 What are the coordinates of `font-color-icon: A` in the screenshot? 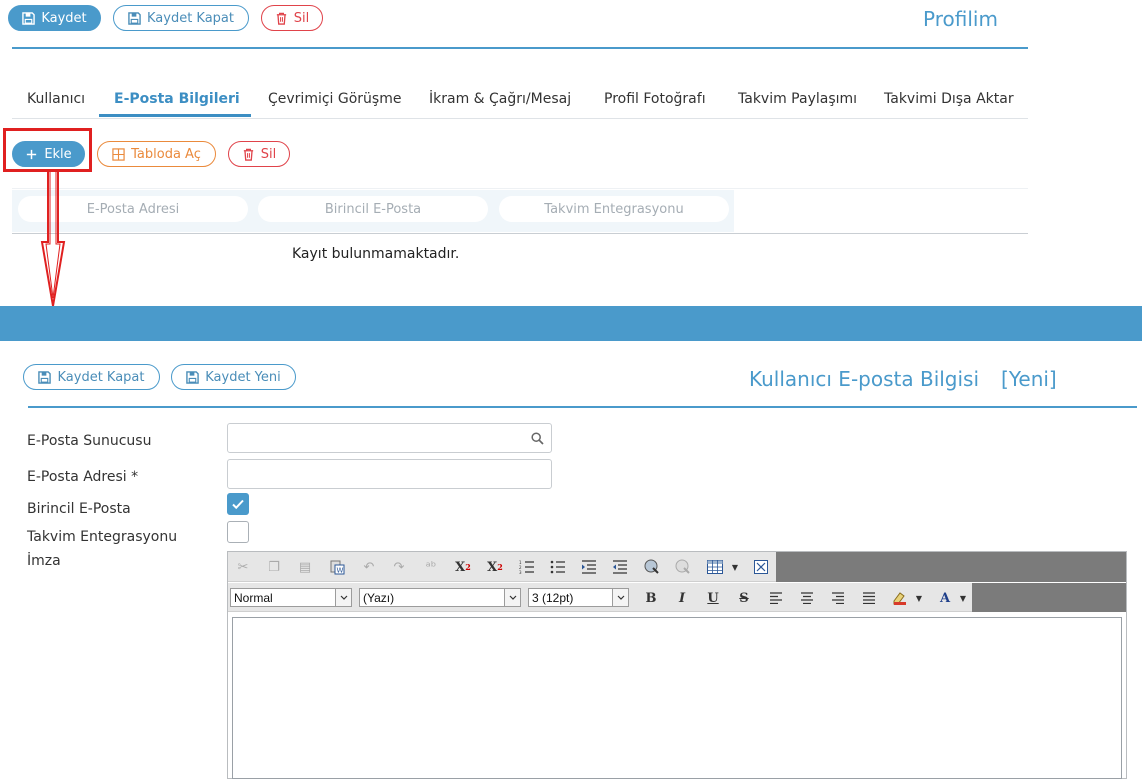 It's located at (945, 598).